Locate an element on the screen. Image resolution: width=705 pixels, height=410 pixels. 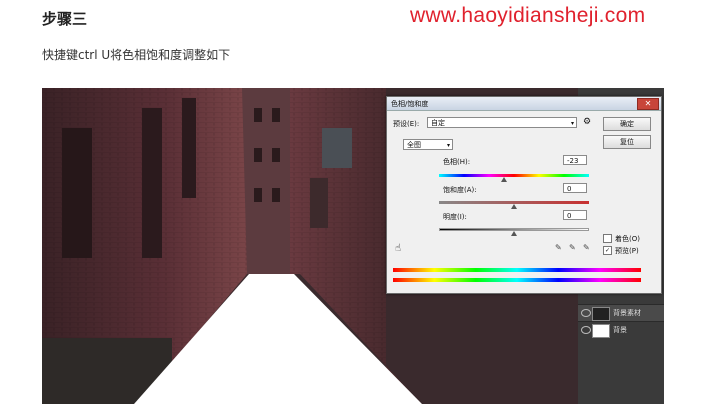
layer-row: 背景 is located at coordinates (621, 329).